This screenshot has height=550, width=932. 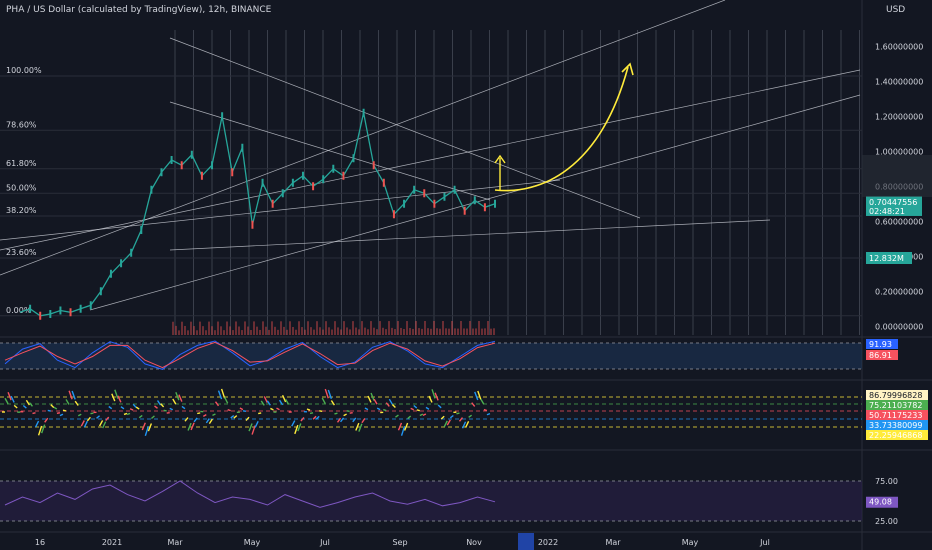 What do you see at coordinates (470, 235) in the screenshot?
I see `trend-line` at bounding box center [470, 235].